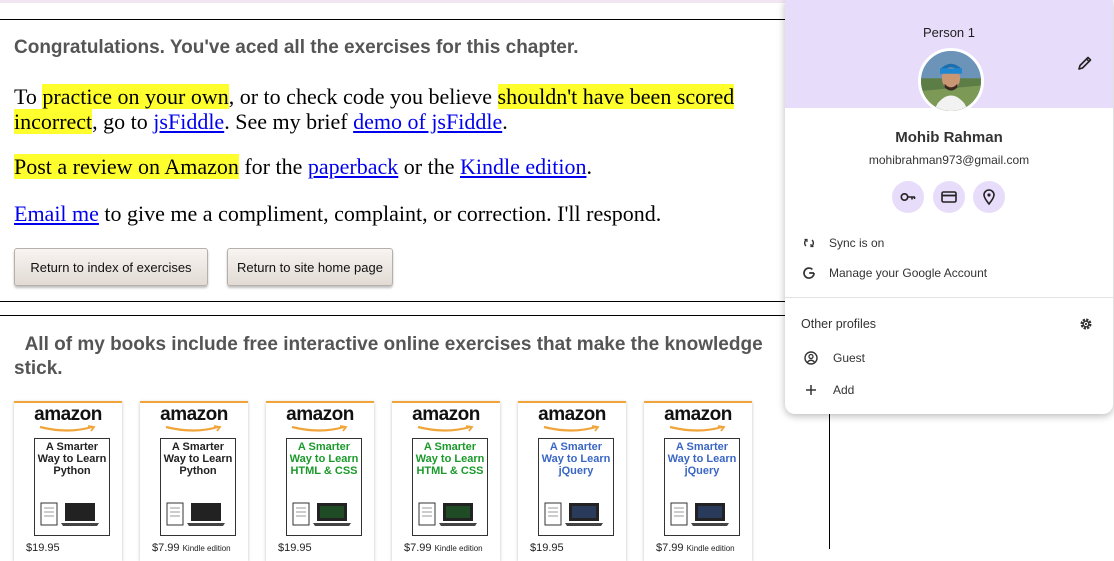 The image size is (1114, 561). What do you see at coordinates (415, 1) in the screenshot?
I see `top-strip` at bounding box center [415, 1].